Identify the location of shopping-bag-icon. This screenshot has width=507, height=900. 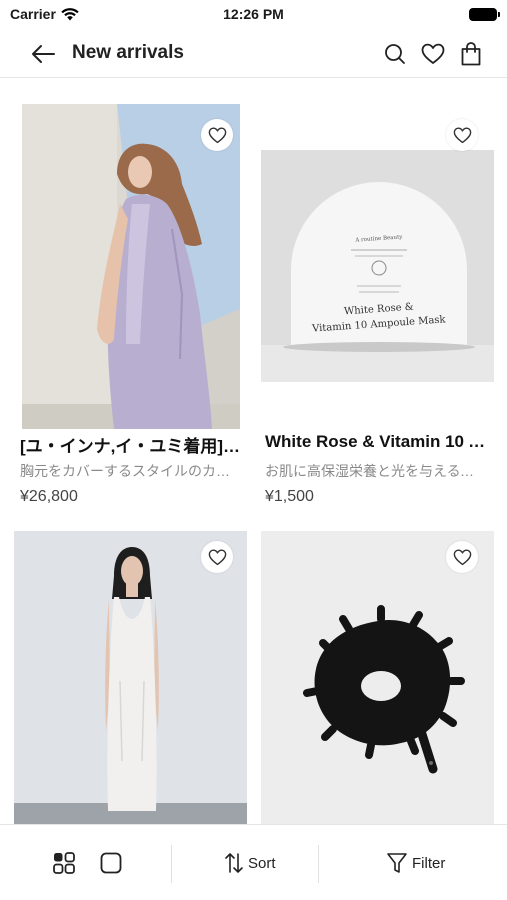
(471, 54).